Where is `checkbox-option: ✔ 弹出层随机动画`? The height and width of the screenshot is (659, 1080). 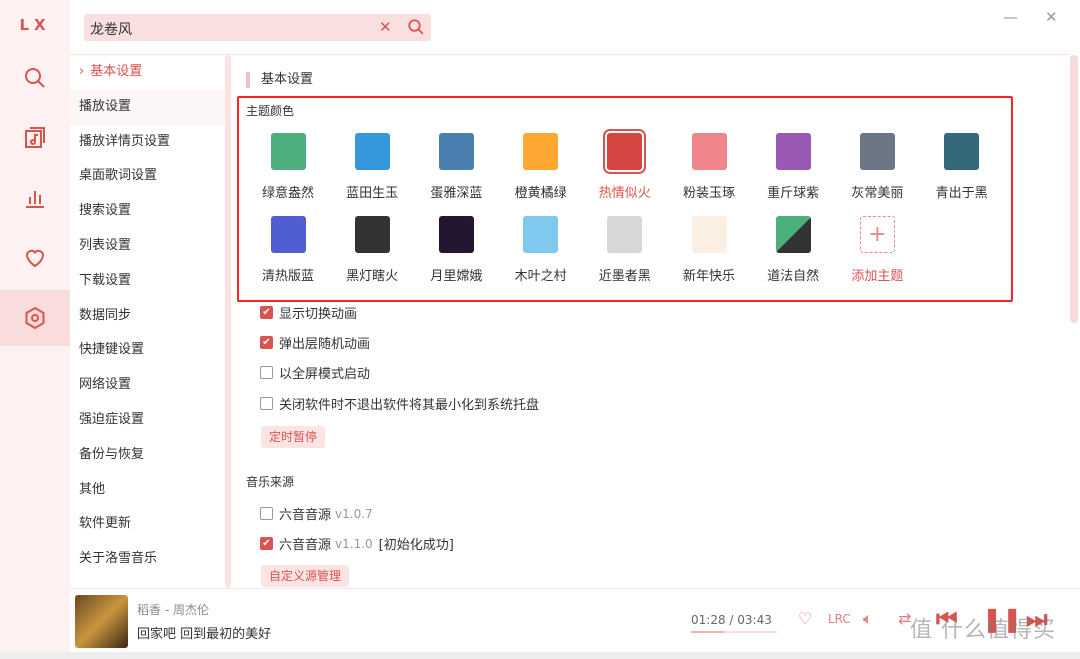
checkbox-option: ✔ 弹出层随机动画 is located at coordinates (315, 342).